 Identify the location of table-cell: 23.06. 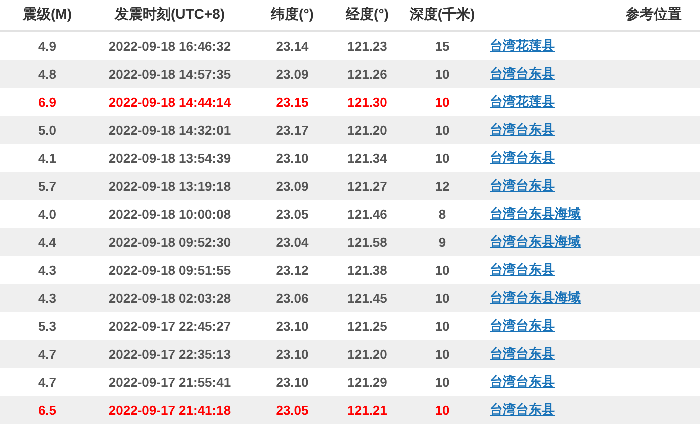
(292, 298).